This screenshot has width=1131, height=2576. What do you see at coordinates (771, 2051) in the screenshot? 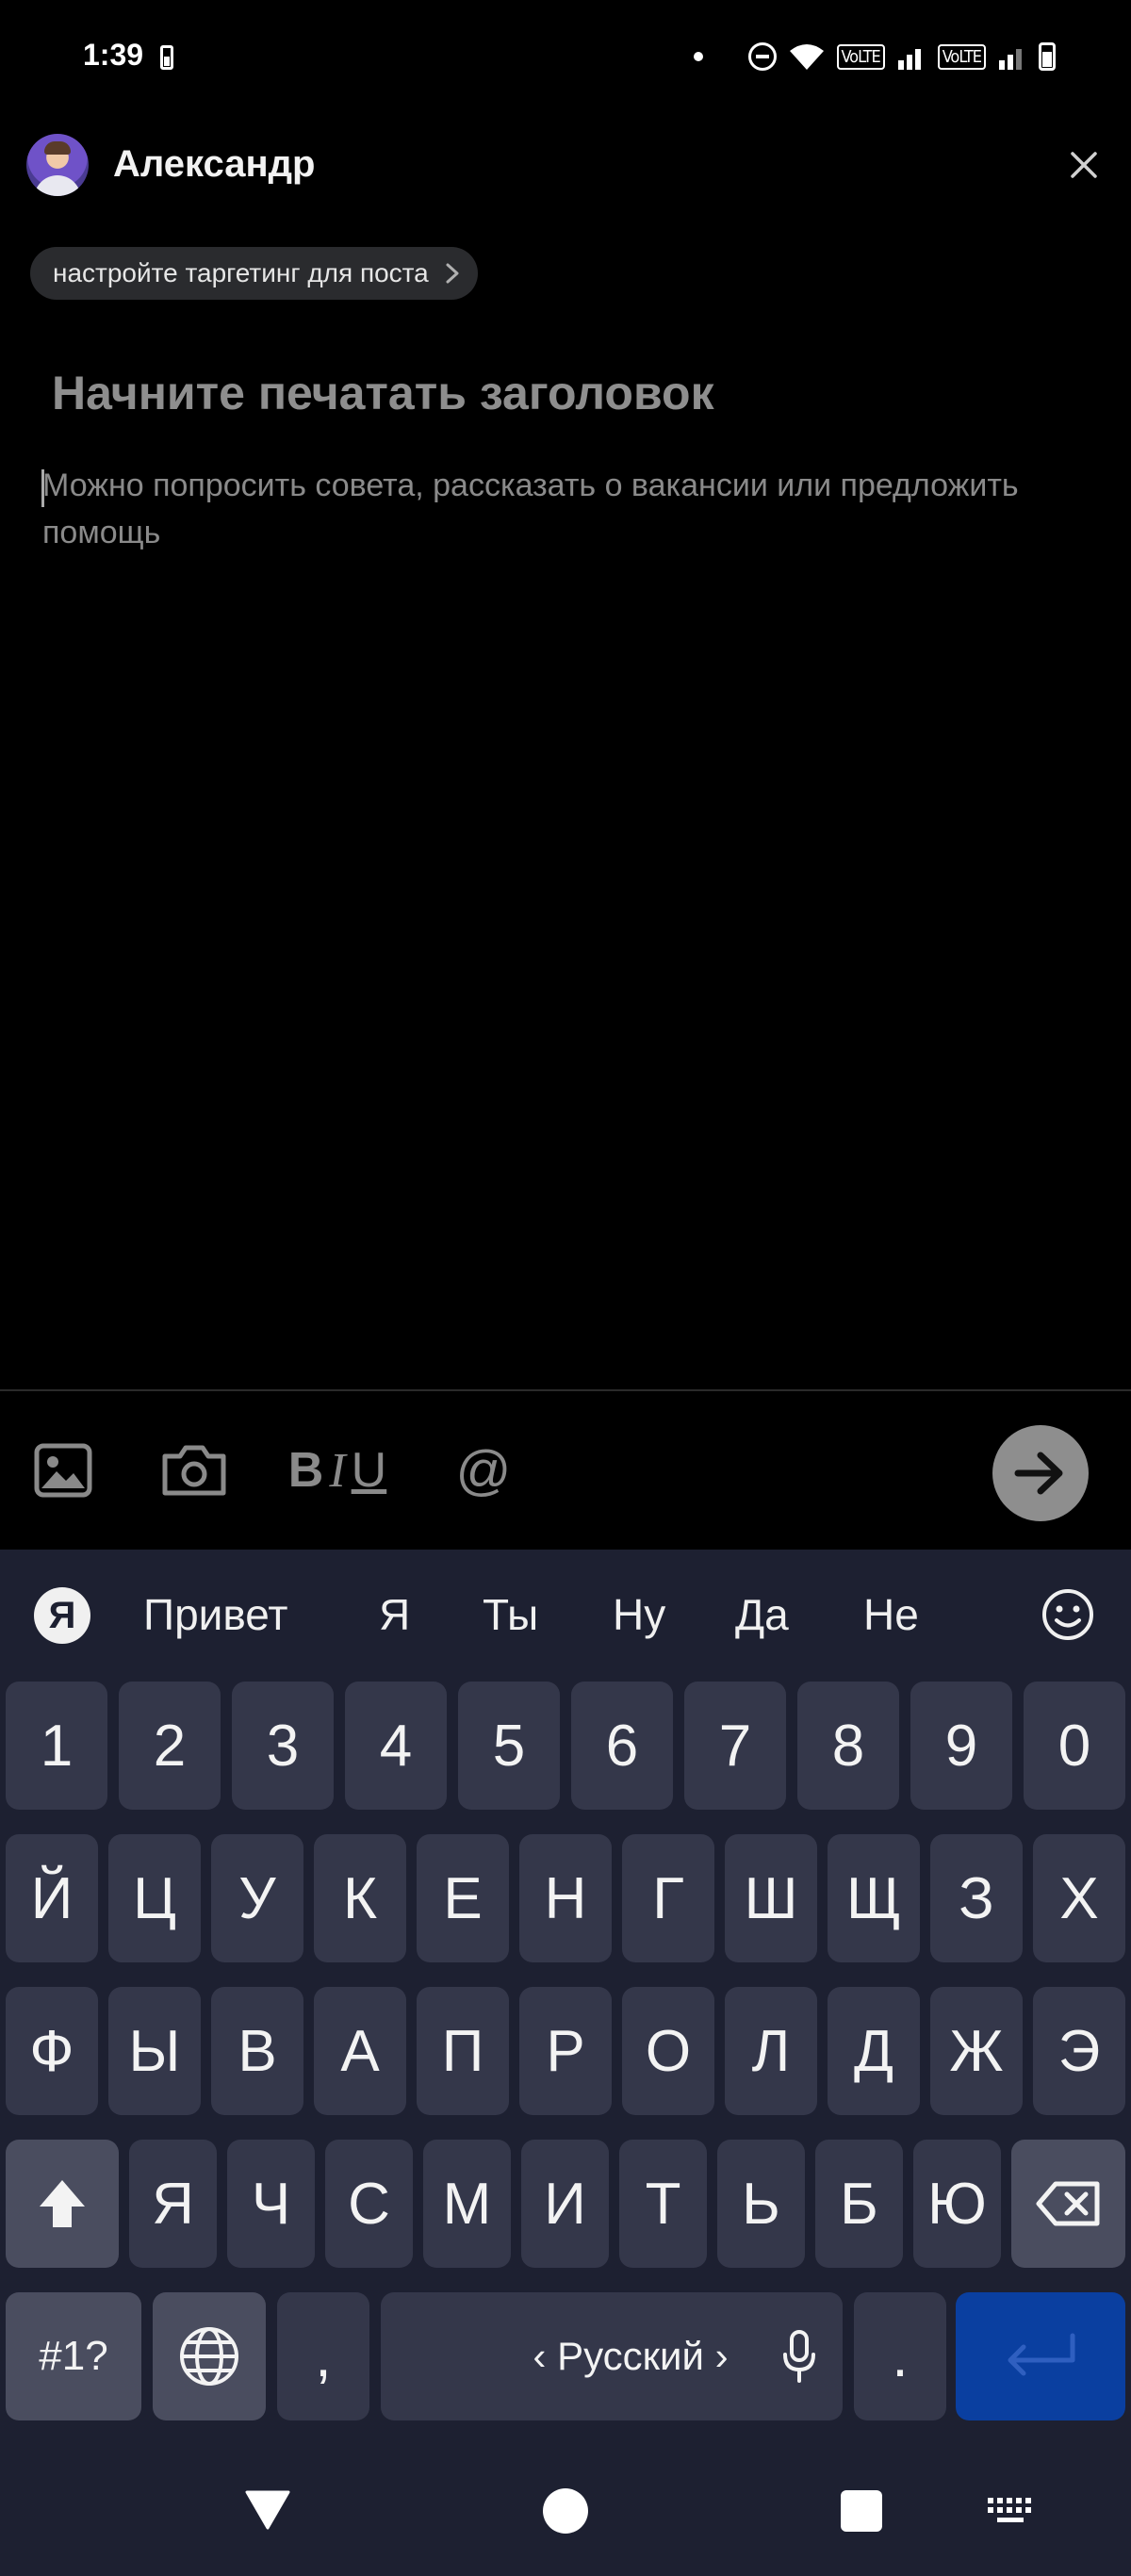
I see `key-letter: Л` at bounding box center [771, 2051].